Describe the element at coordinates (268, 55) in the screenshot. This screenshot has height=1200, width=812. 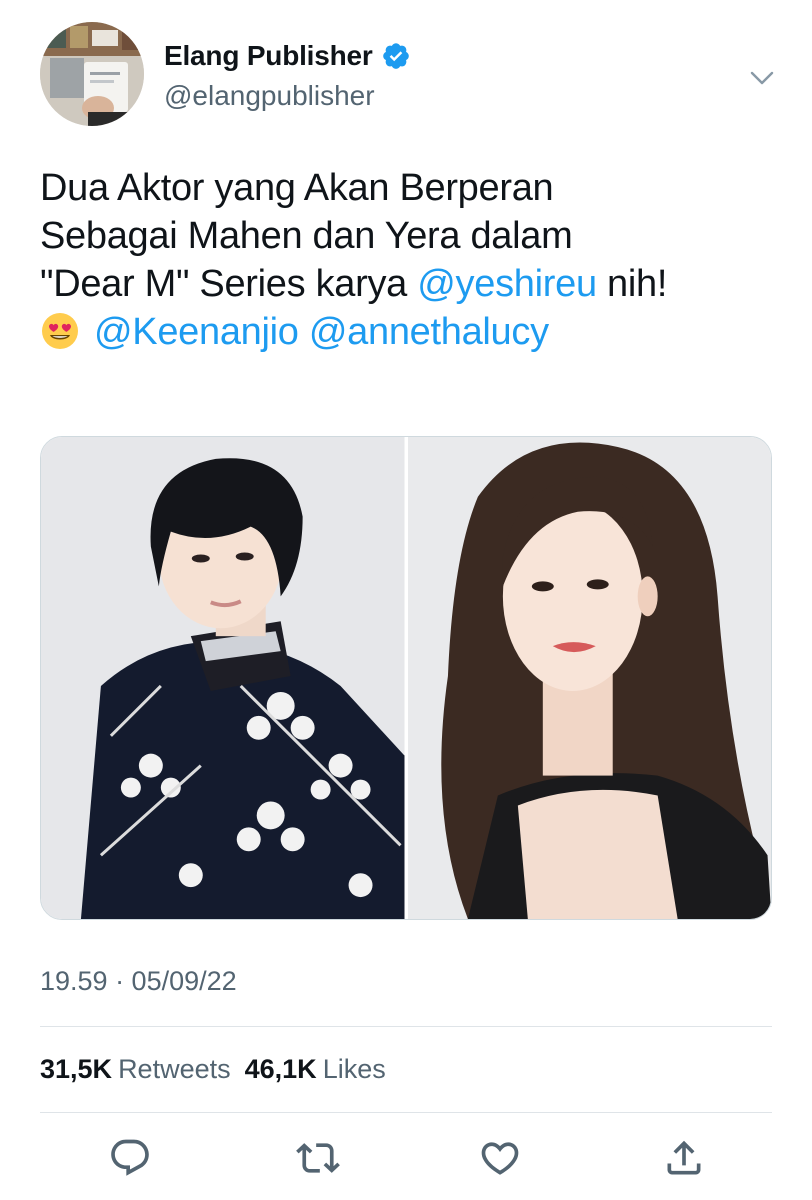
I see `author-name-text: Elang Publisher` at that location.